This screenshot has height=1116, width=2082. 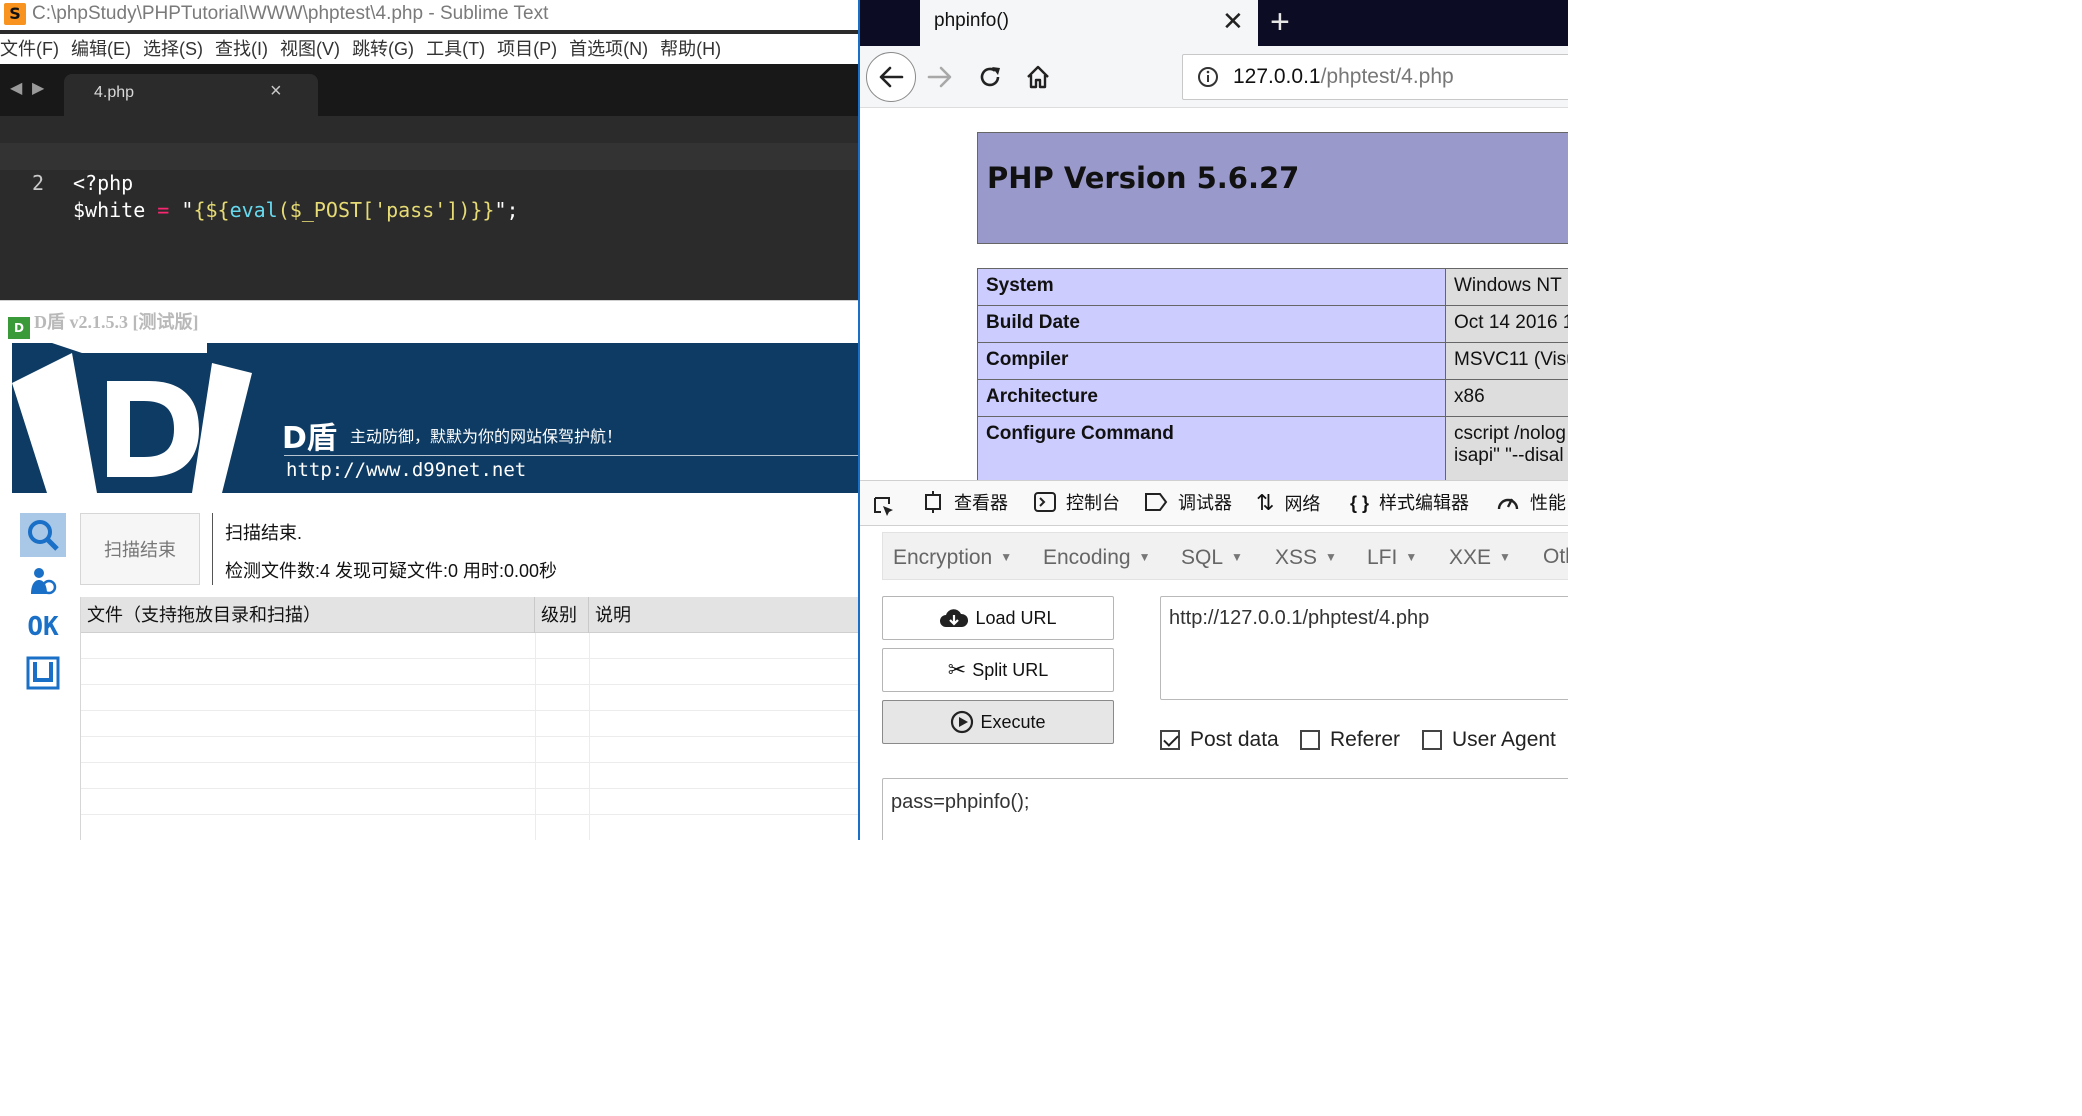 What do you see at coordinates (38, 88) in the screenshot?
I see `tab-scroll-right-icon: ▶` at bounding box center [38, 88].